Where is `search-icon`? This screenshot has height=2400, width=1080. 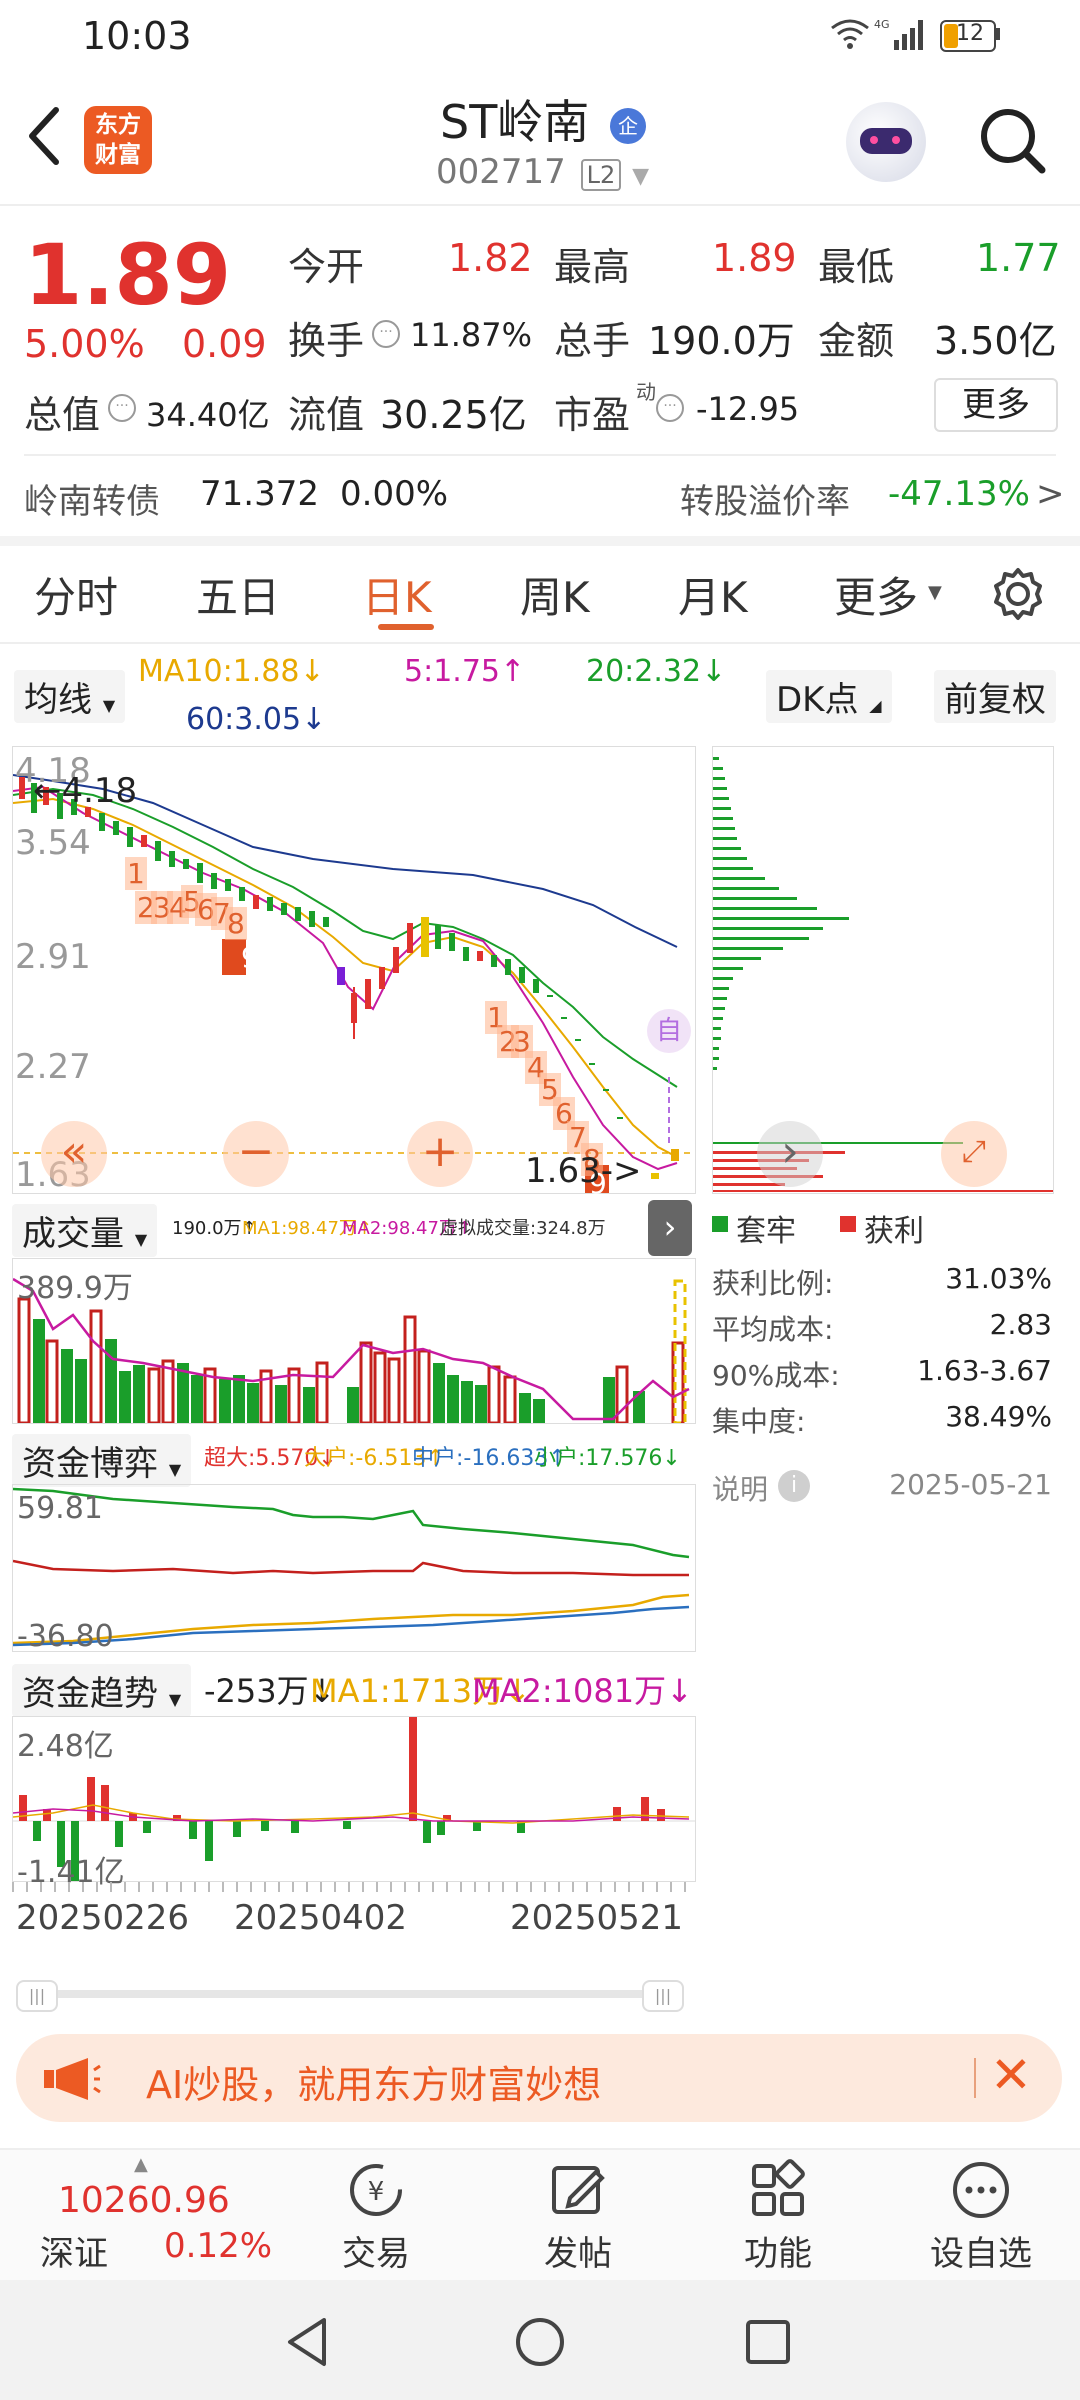 search-icon is located at coordinates (1013, 141).